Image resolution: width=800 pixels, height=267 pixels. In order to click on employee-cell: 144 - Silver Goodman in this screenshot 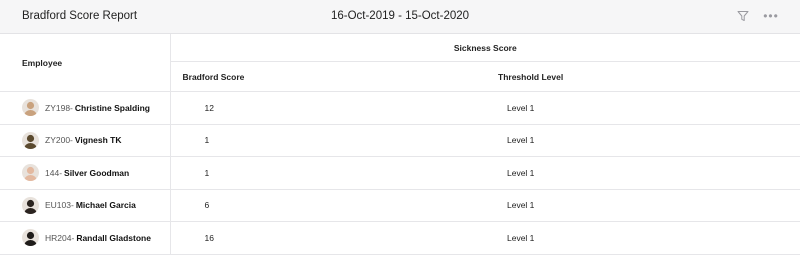, I will do `click(85, 173)`.